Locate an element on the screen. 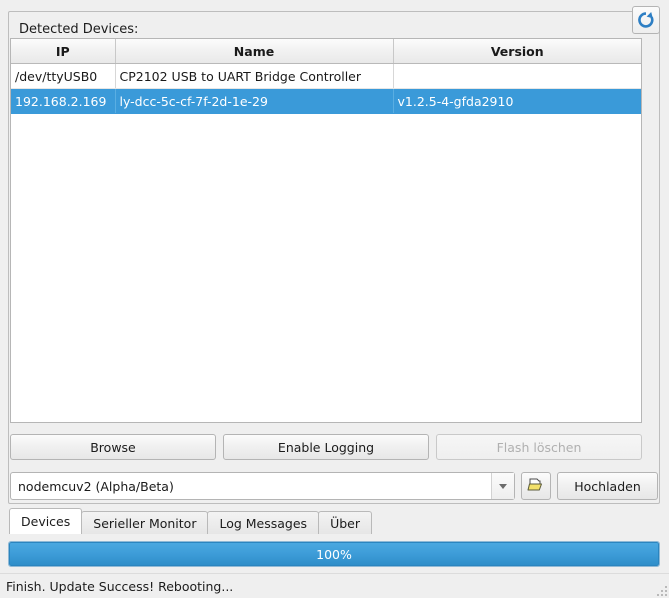  progress-bar-label: 100% is located at coordinates (334, 554).